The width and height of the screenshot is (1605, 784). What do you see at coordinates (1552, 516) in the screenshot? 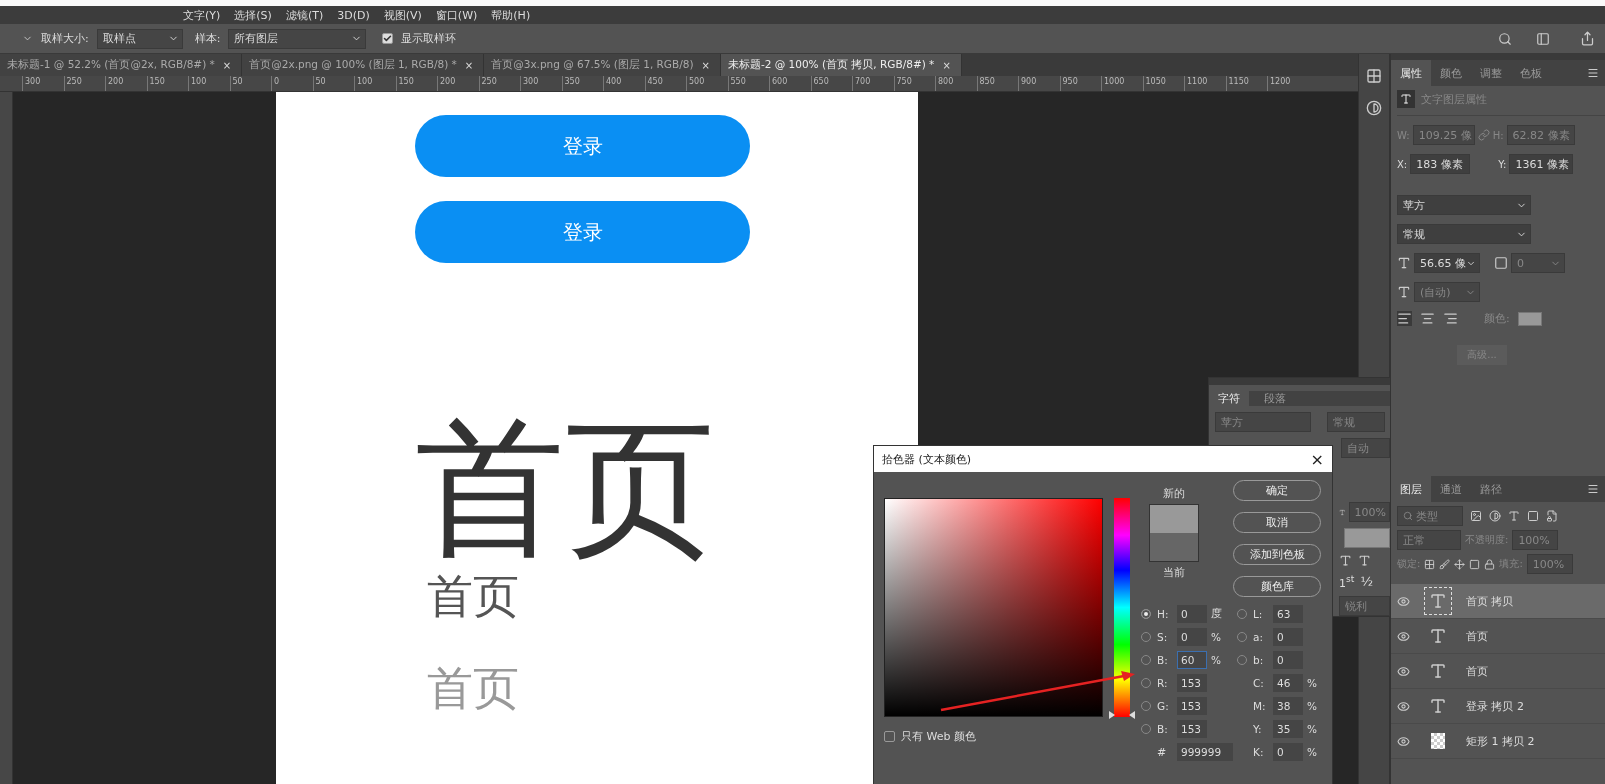
I see `smart-object-icon` at bounding box center [1552, 516].